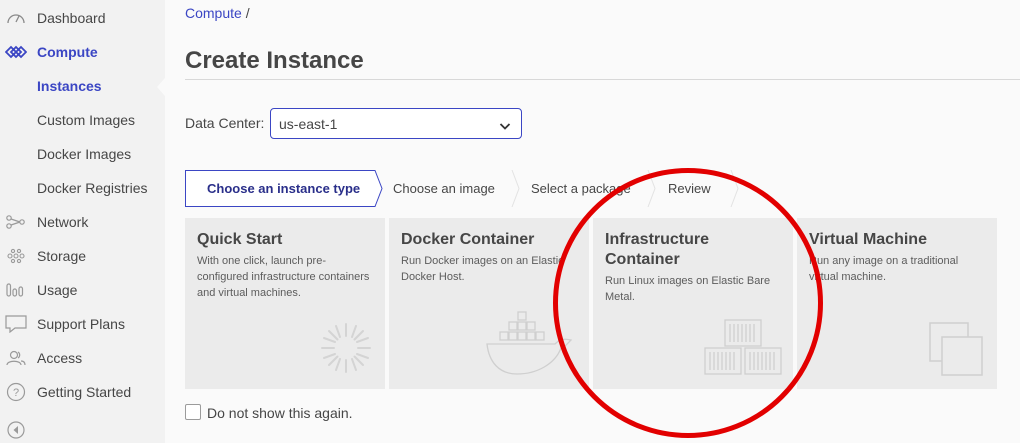 The image size is (1020, 443). Describe the element at coordinates (505, 126) in the screenshot. I see `chevron-down-icon` at that location.